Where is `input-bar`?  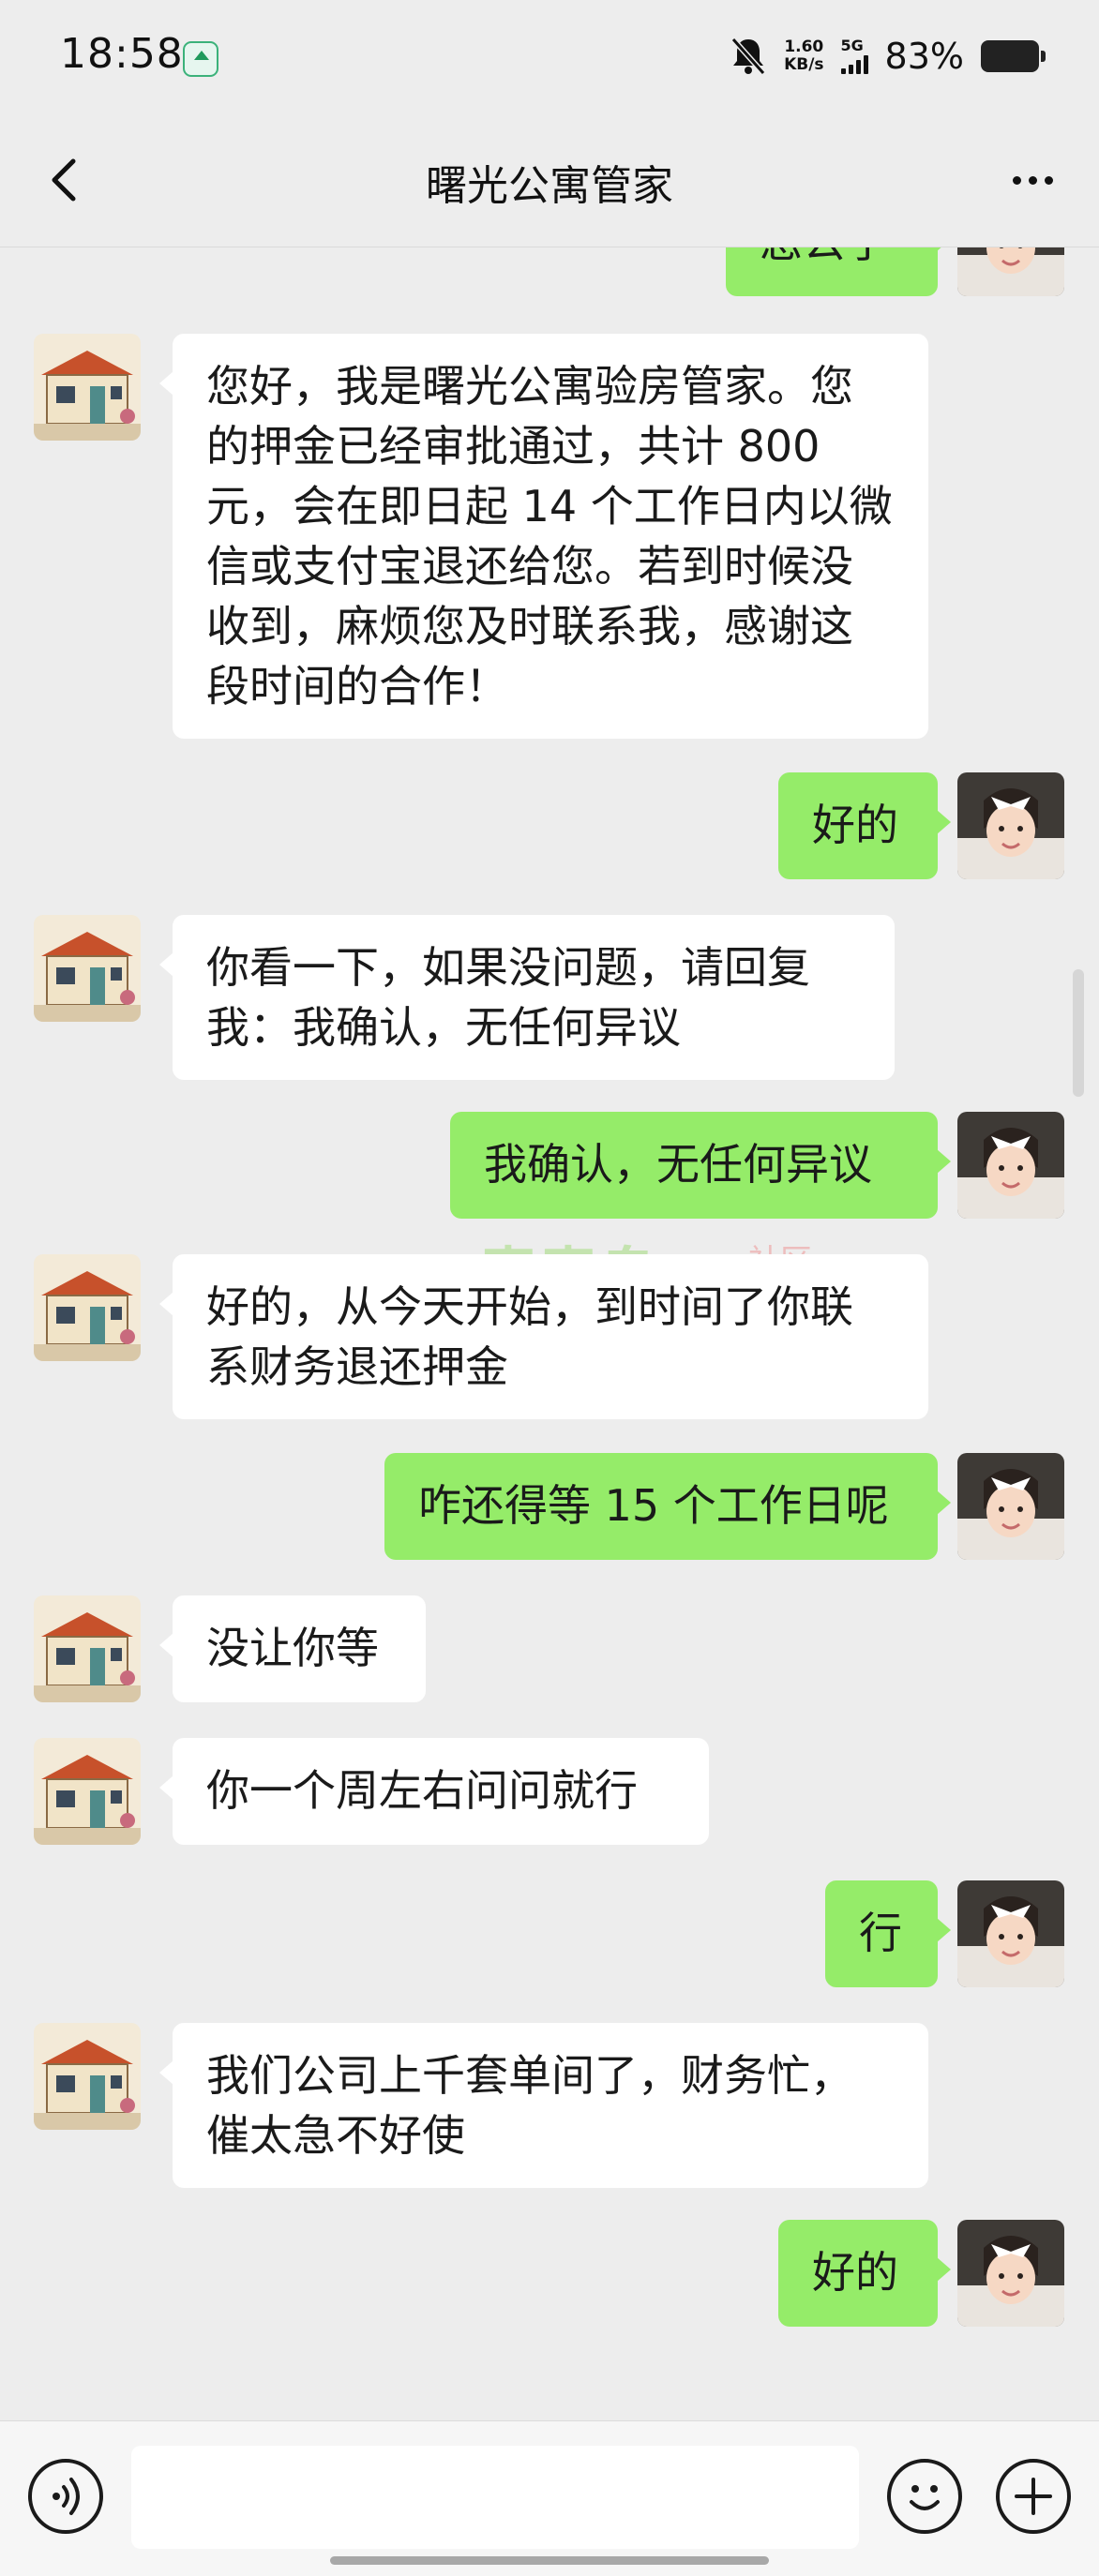
input-bar is located at coordinates (549, 2498).